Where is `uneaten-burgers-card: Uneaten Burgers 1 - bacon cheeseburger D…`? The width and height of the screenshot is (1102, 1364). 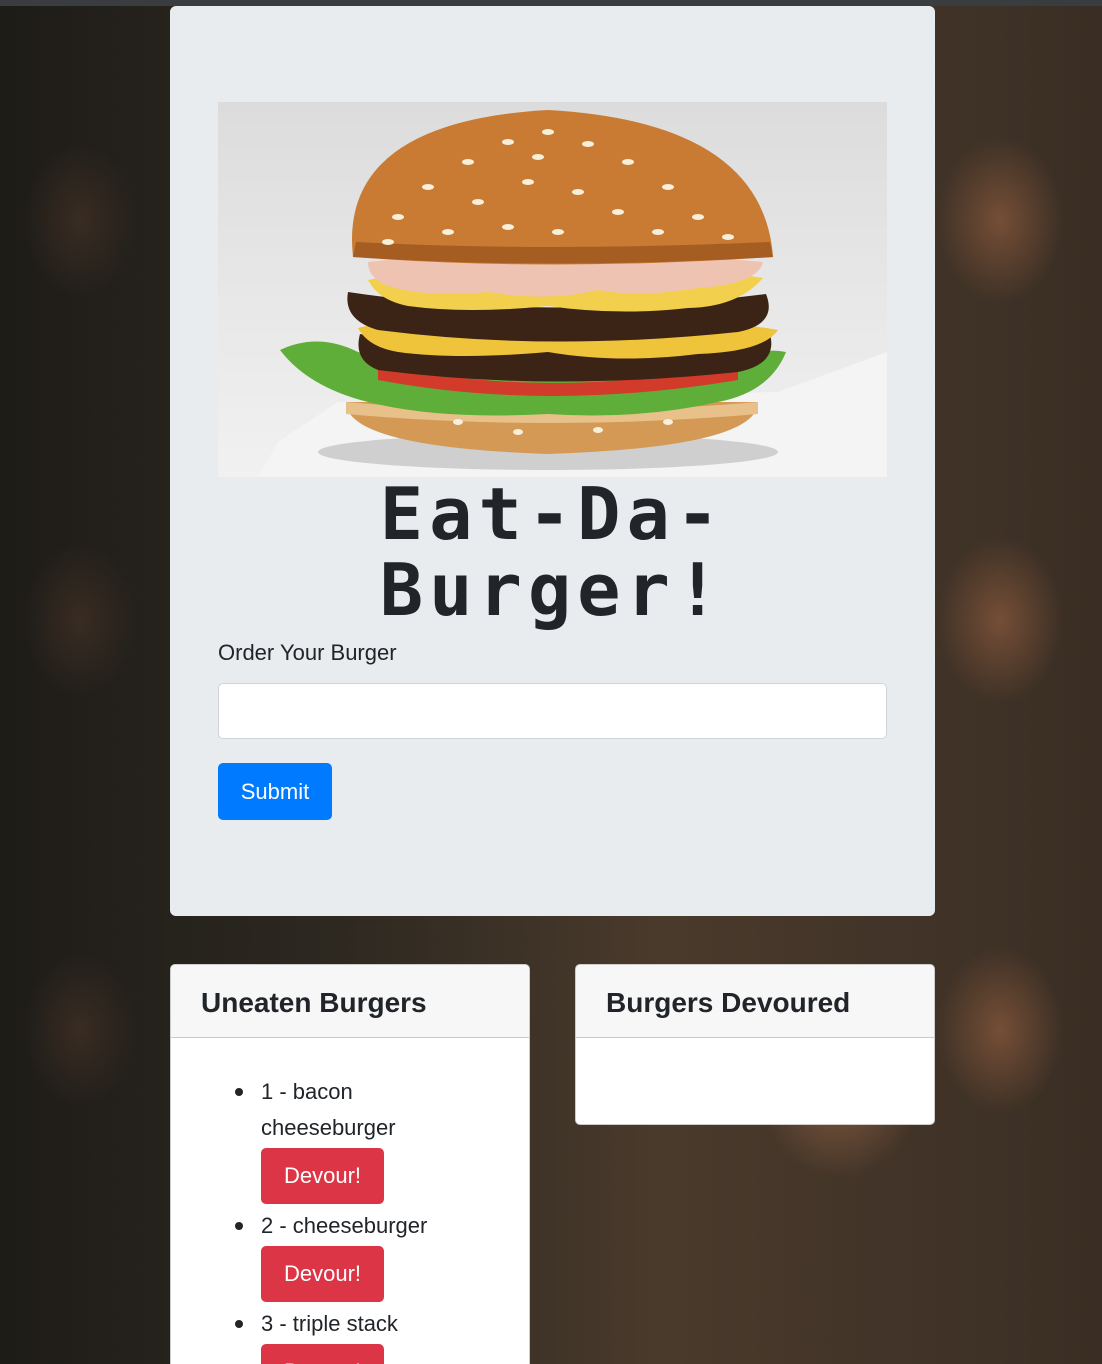
uneaten-burgers-card: Uneaten Burgers 1 - bacon cheeseburger D… is located at coordinates (350, 1164).